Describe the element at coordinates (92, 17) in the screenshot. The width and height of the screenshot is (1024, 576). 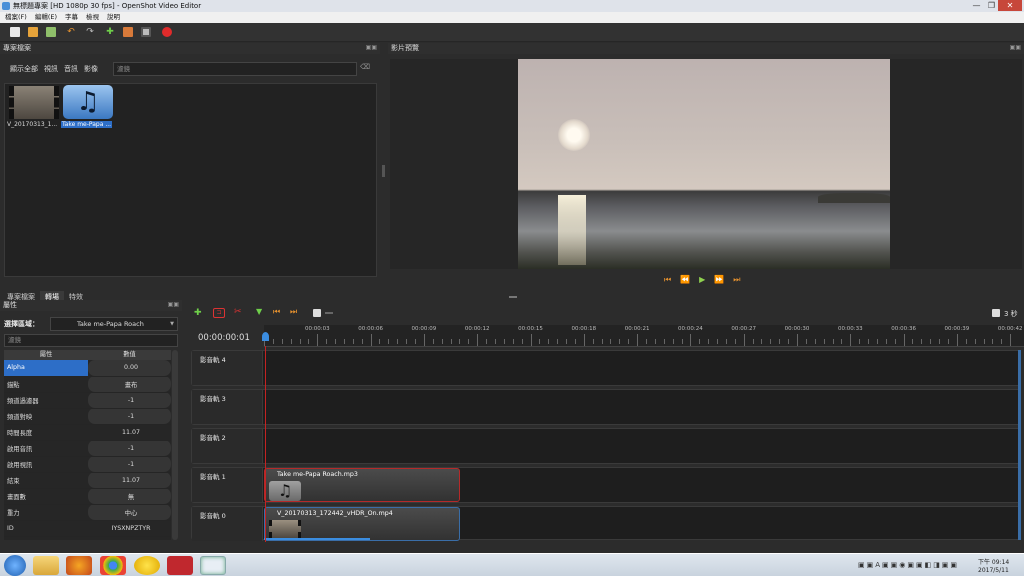
I see `menu-view: 檢視` at that location.